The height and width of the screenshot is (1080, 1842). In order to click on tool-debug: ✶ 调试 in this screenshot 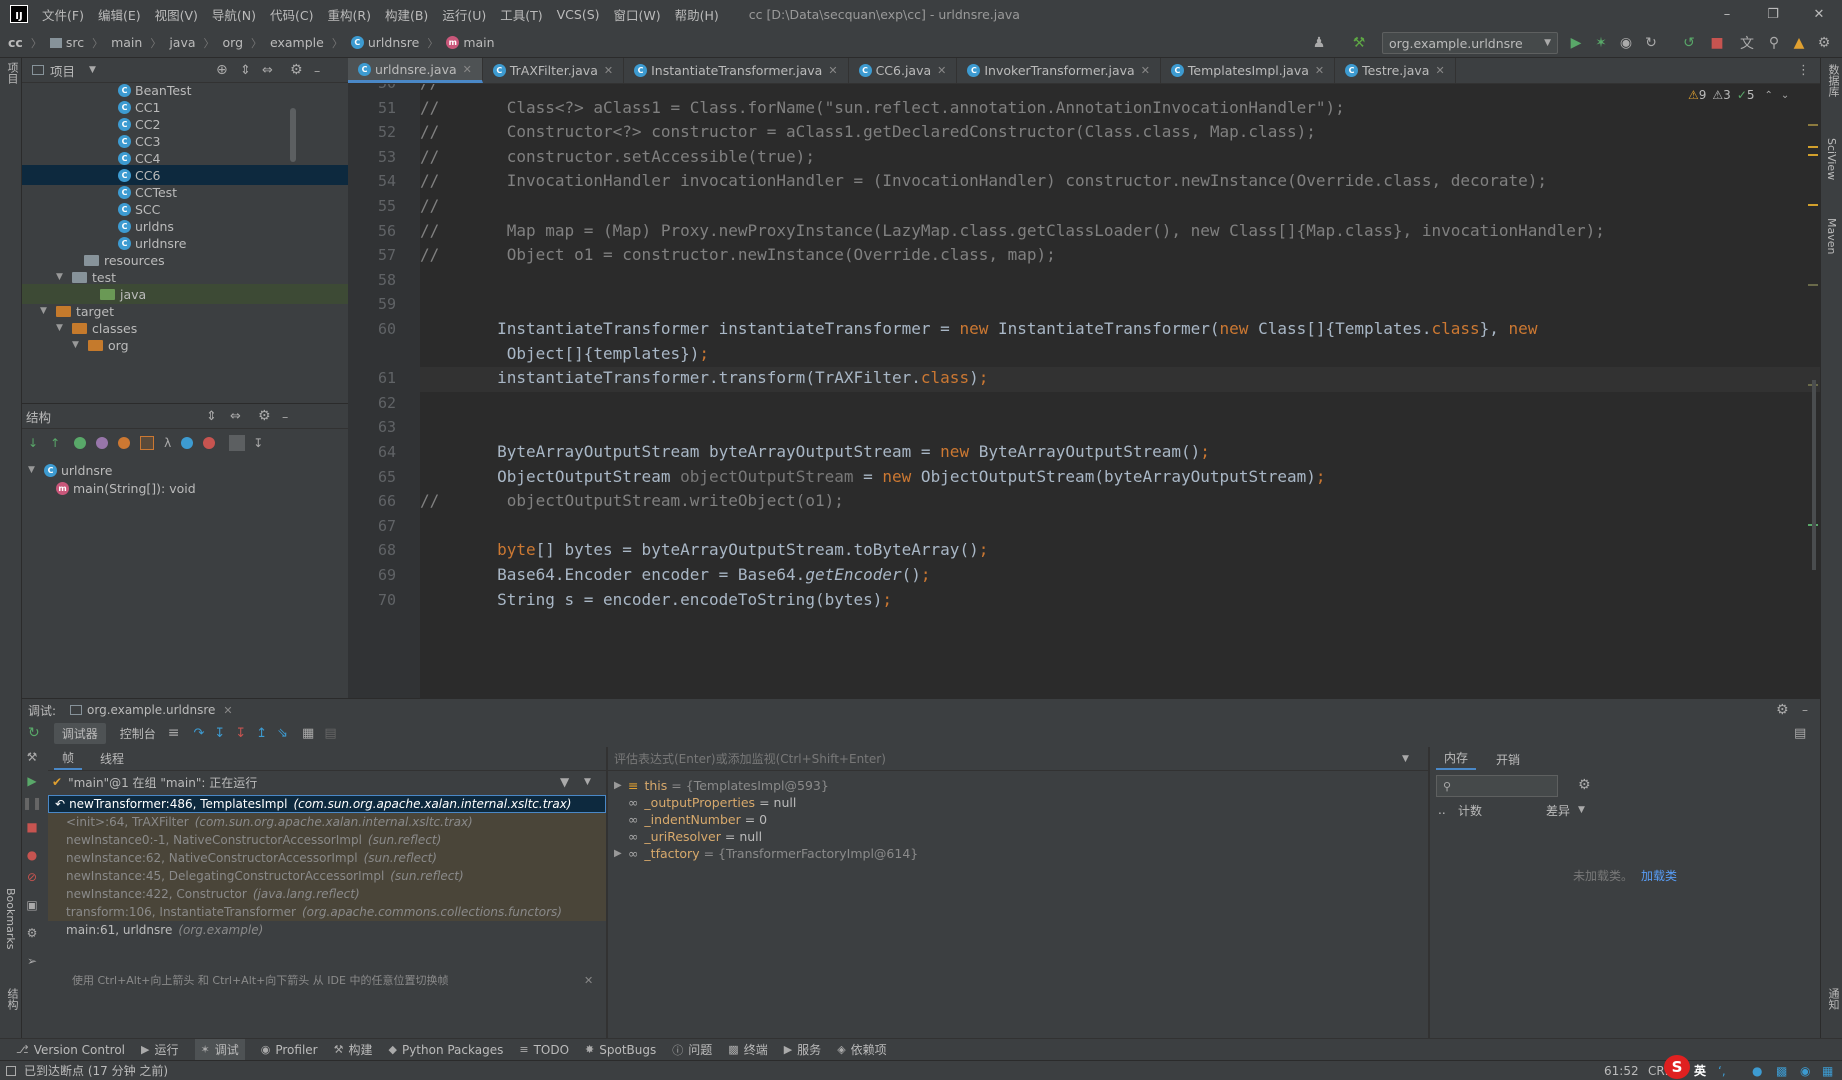, I will do `click(219, 1049)`.